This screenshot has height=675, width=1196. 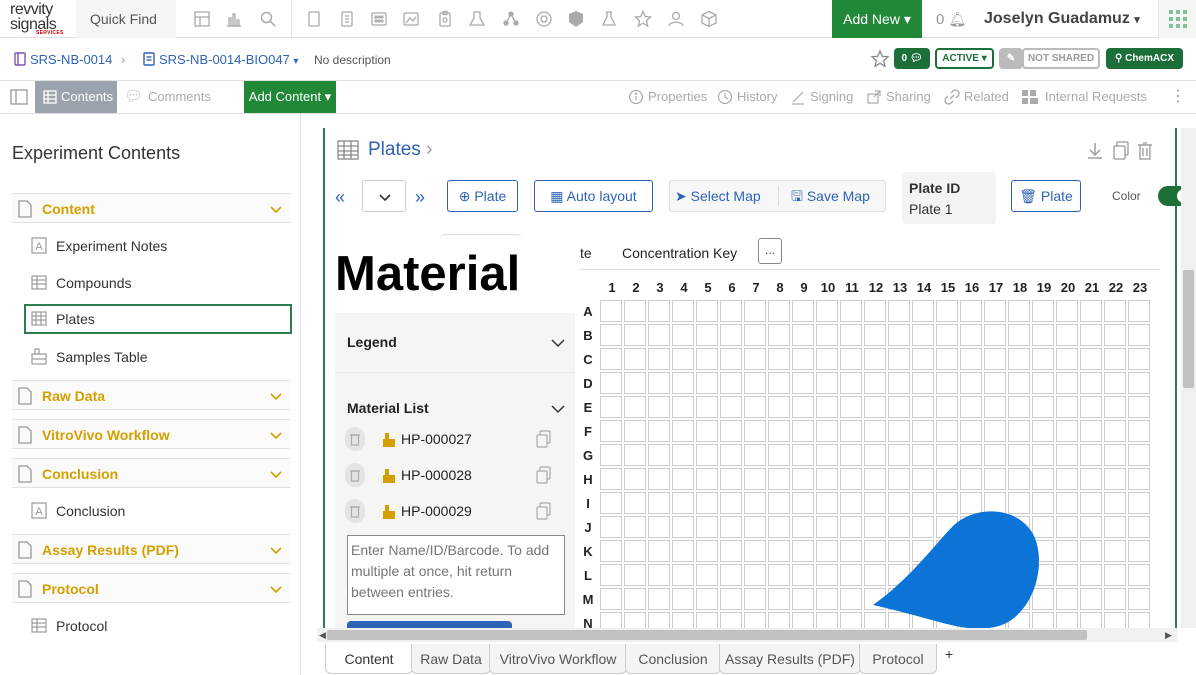 I want to click on trash-icon, so click(x=355, y=475).